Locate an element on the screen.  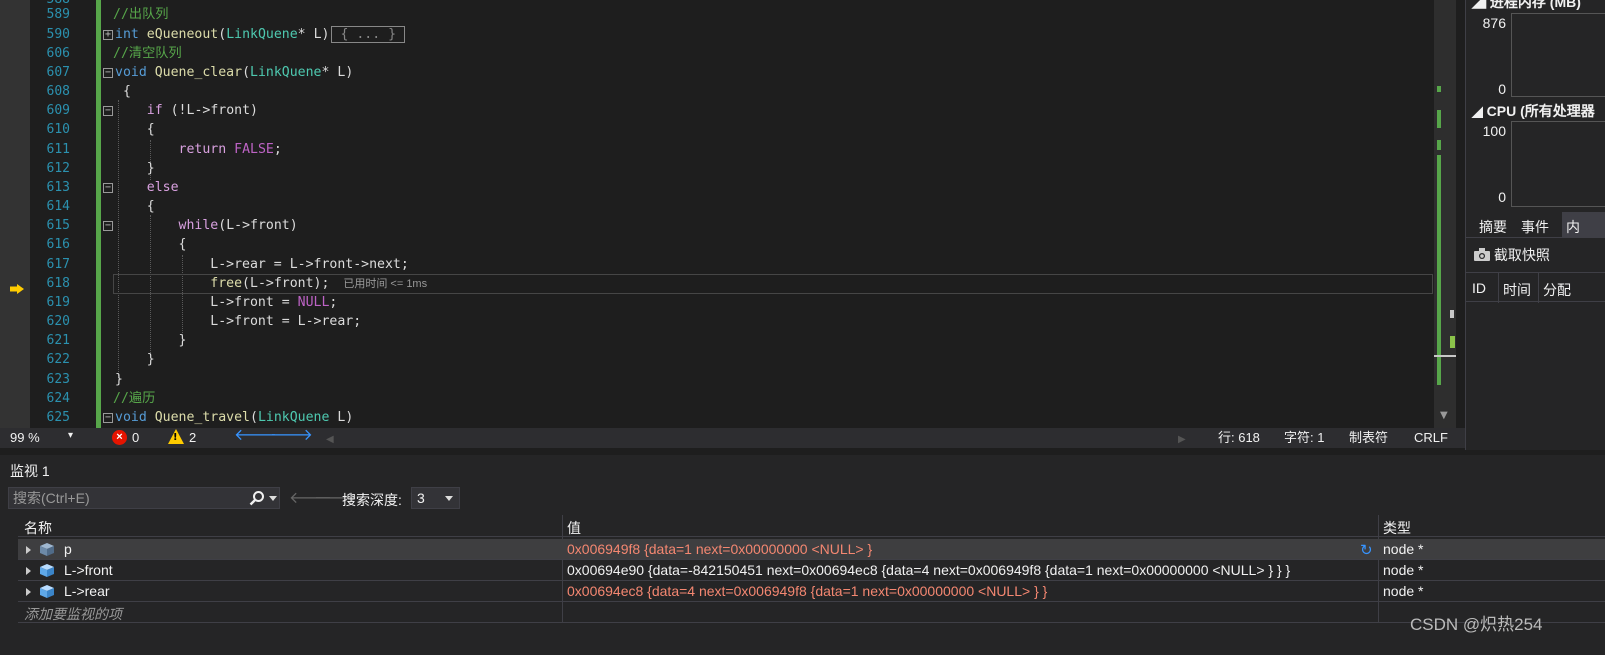
code-line: 625 − void Quene_travel(LinkQuene L) is located at coordinates (752, 418).